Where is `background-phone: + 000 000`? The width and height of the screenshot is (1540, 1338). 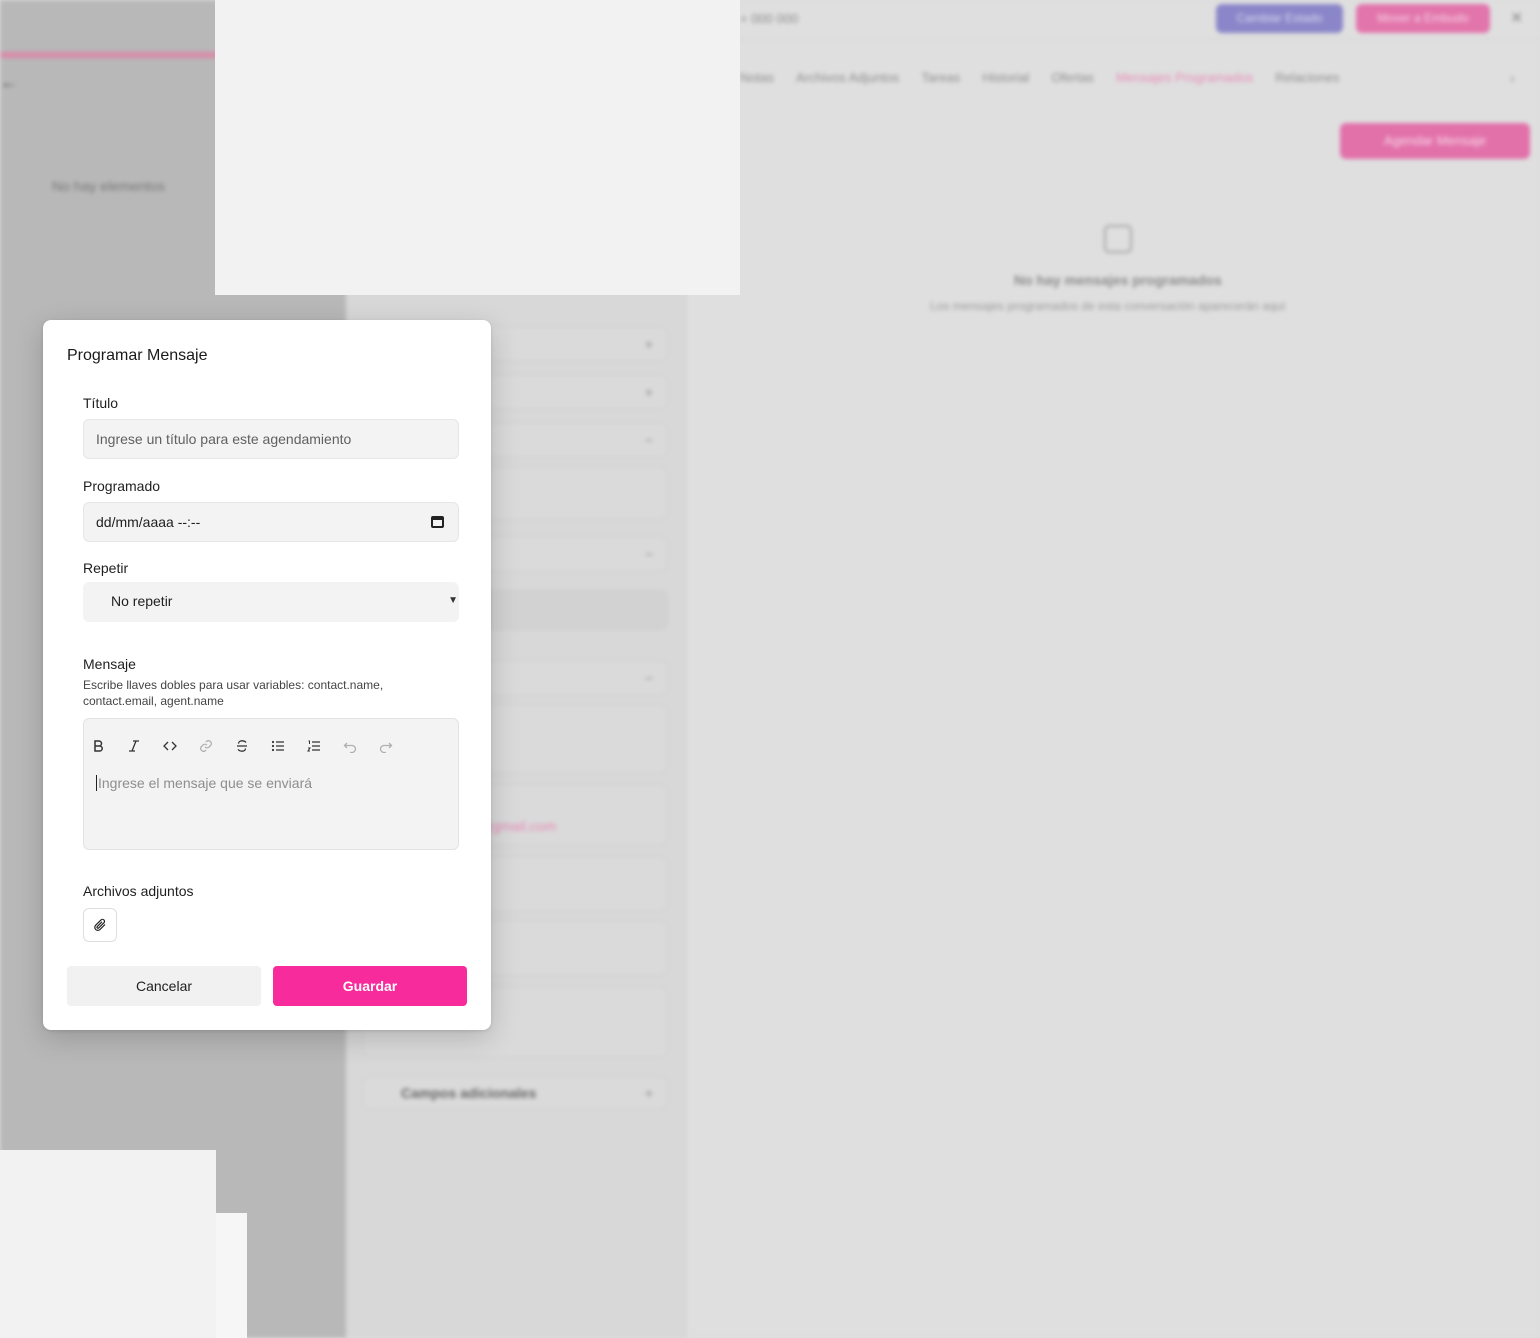 background-phone: + 000 000 is located at coordinates (769, 18).